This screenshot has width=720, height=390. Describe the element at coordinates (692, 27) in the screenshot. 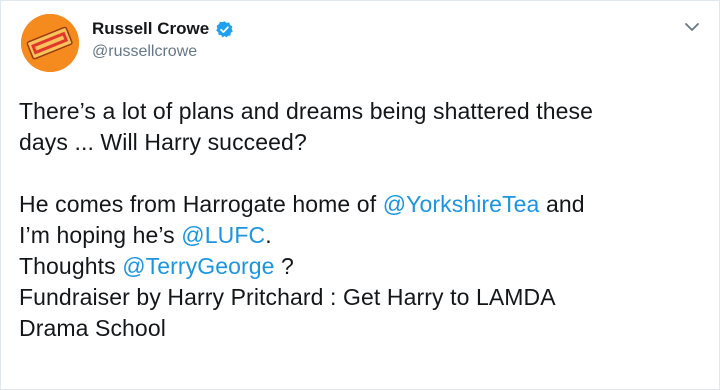

I see `chevron-down-icon` at that location.